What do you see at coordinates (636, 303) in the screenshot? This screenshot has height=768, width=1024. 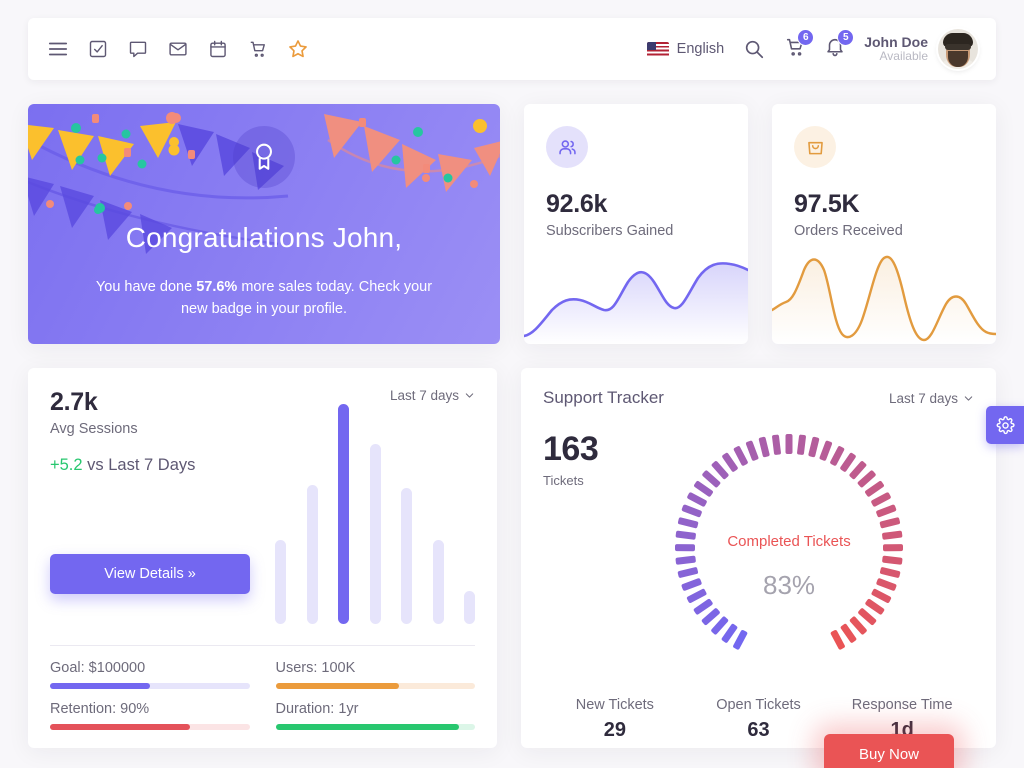 I see `subscribers-area-chart` at bounding box center [636, 303].